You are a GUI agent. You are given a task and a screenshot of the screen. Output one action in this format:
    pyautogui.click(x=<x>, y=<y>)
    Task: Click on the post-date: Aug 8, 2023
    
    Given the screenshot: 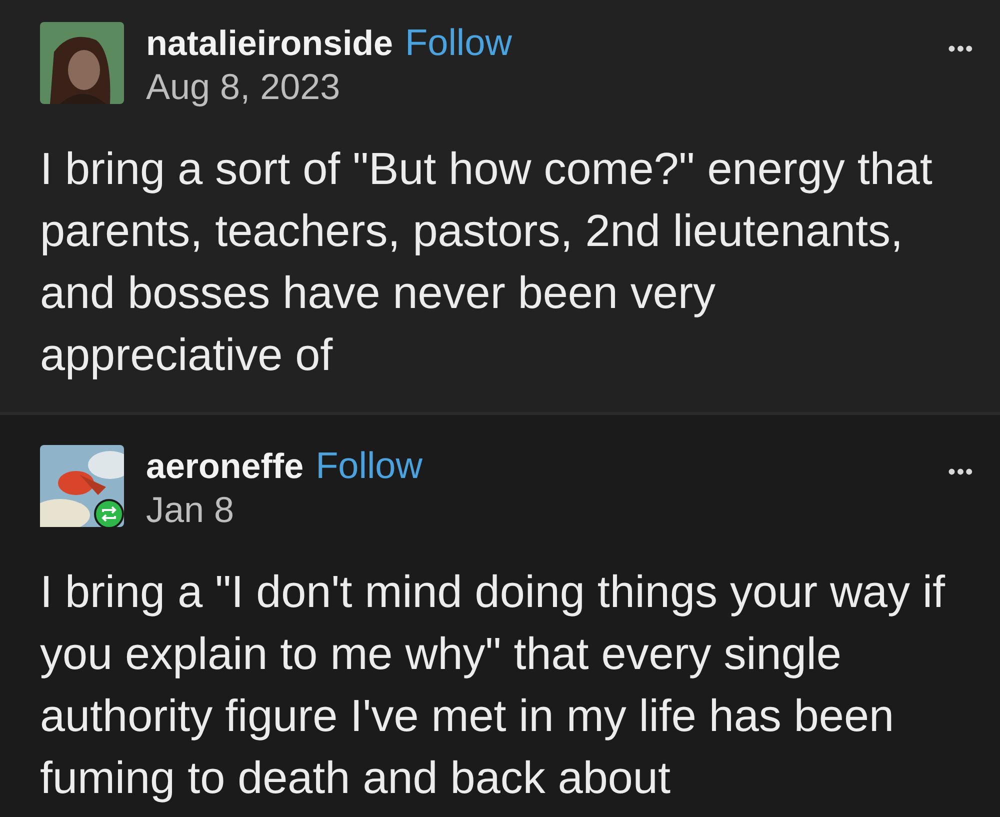 What is the action you would take?
    pyautogui.click(x=244, y=87)
    